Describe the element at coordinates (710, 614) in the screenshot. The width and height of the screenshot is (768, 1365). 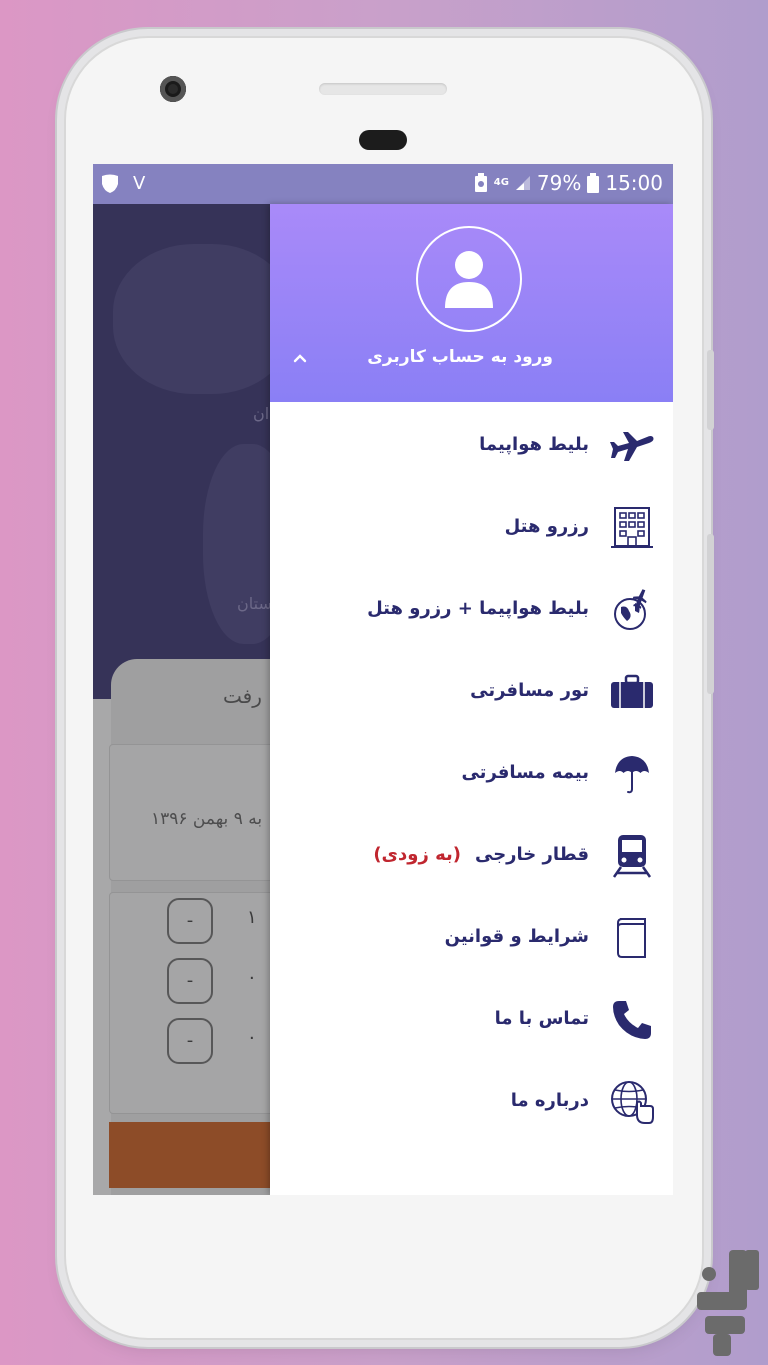
I see `power-button` at that location.